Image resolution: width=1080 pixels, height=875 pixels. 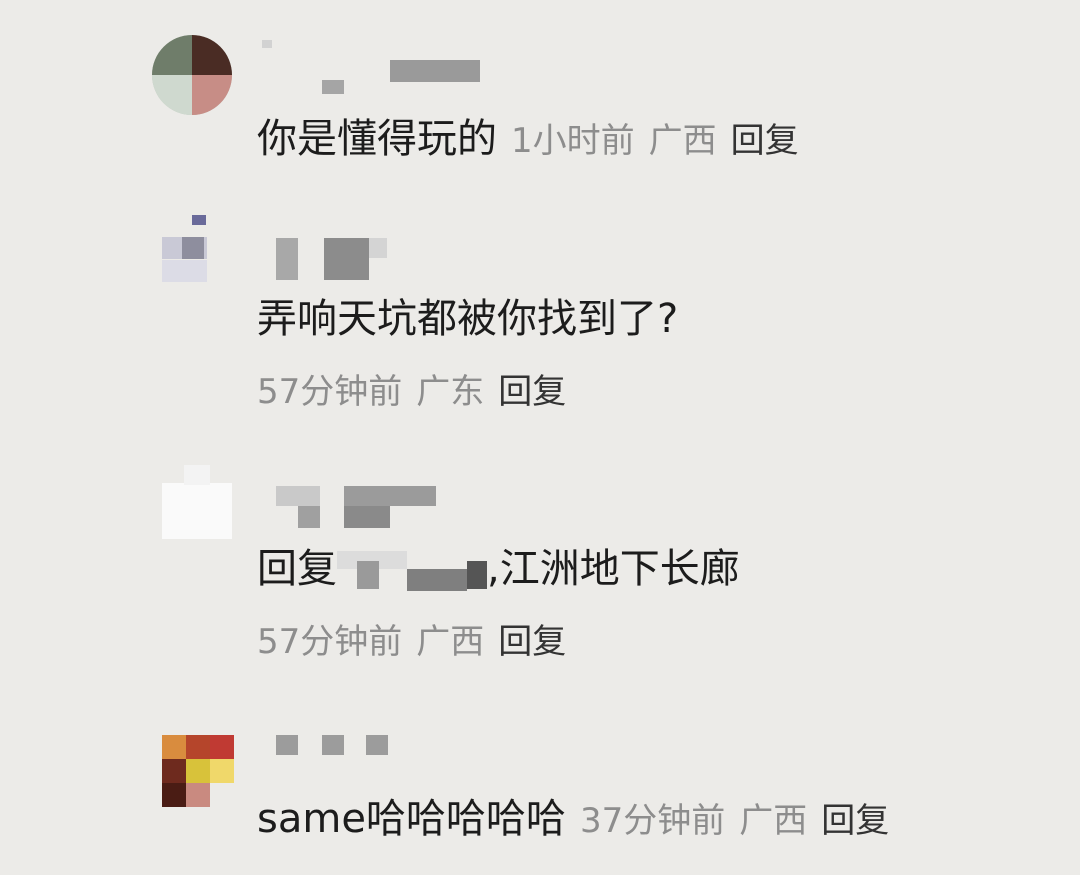 I want to click on comment-location: 广东, so click(x=450, y=392).